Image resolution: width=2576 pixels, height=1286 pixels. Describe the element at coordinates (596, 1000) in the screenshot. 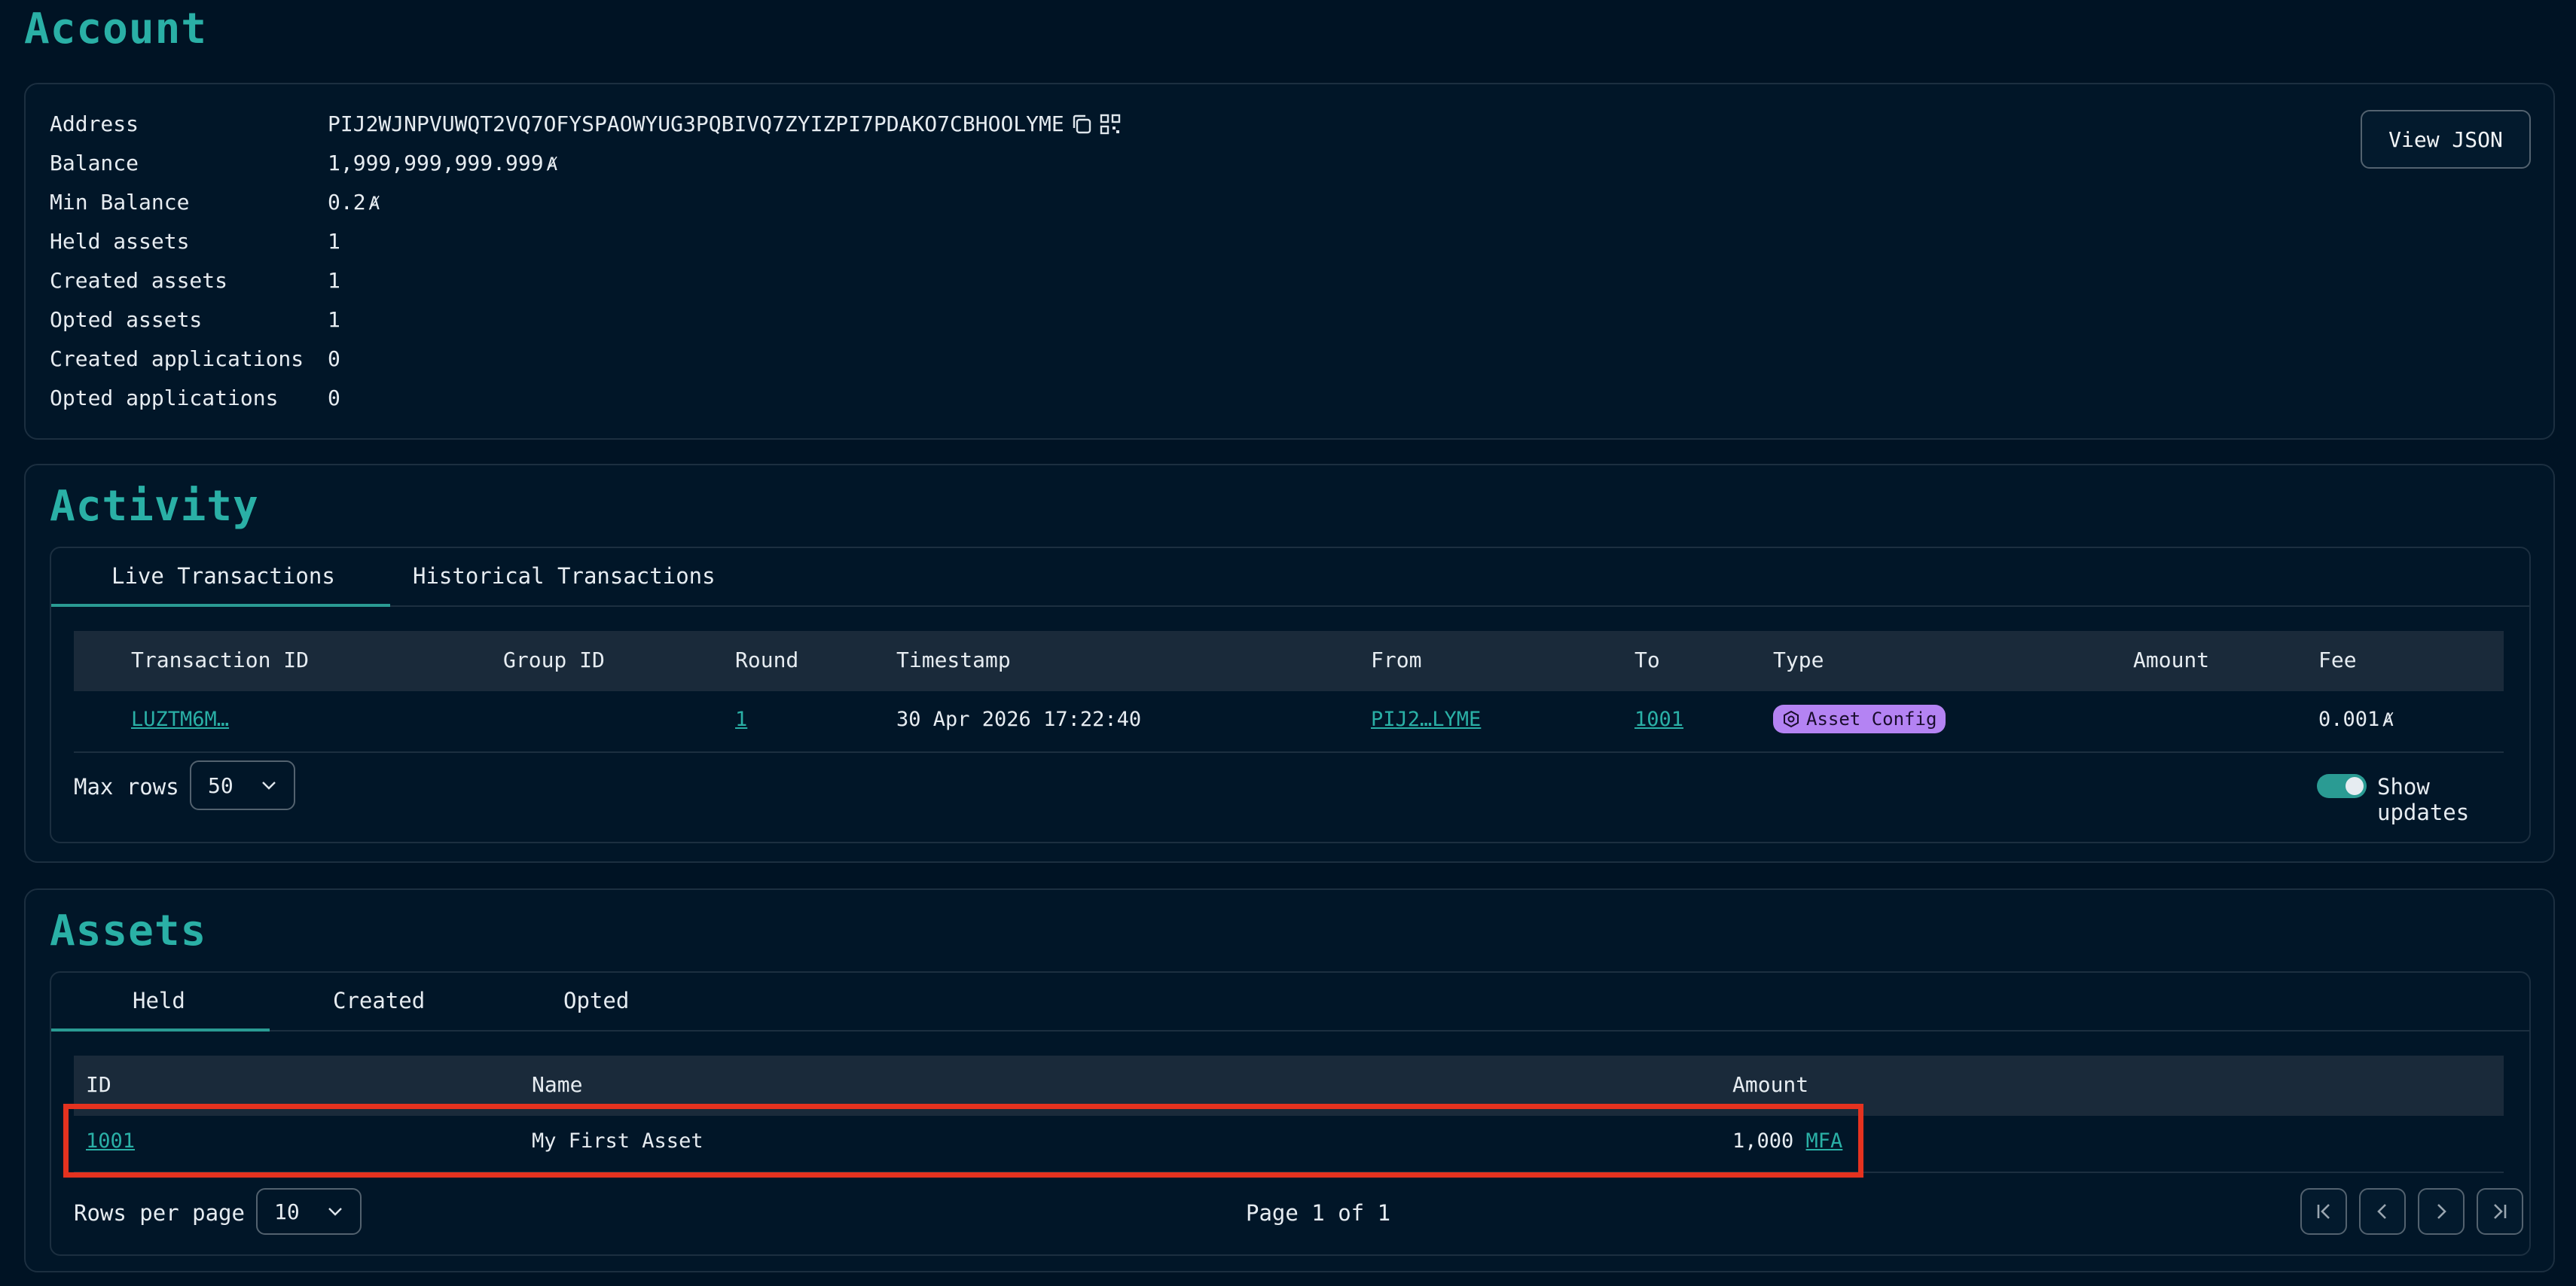

I see `tab-opted: Opted` at that location.